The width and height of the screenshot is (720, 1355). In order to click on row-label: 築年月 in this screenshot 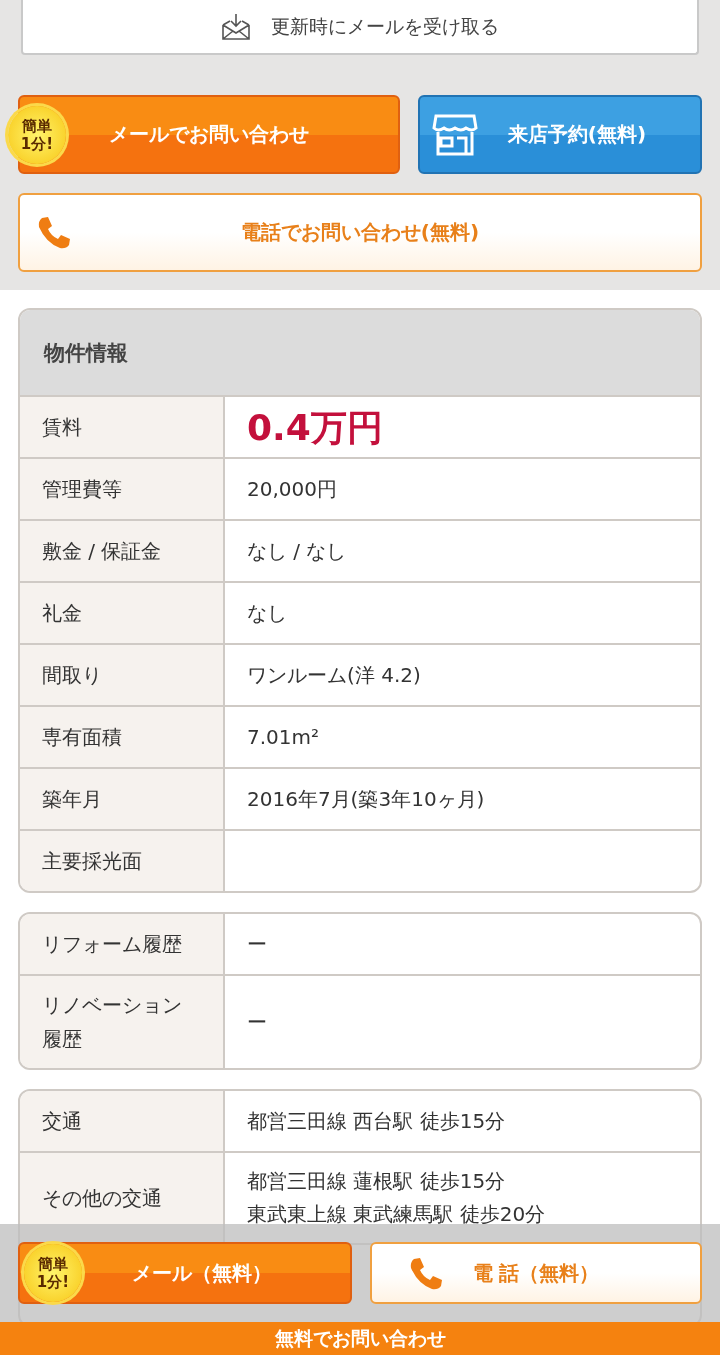, I will do `click(122, 799)`.